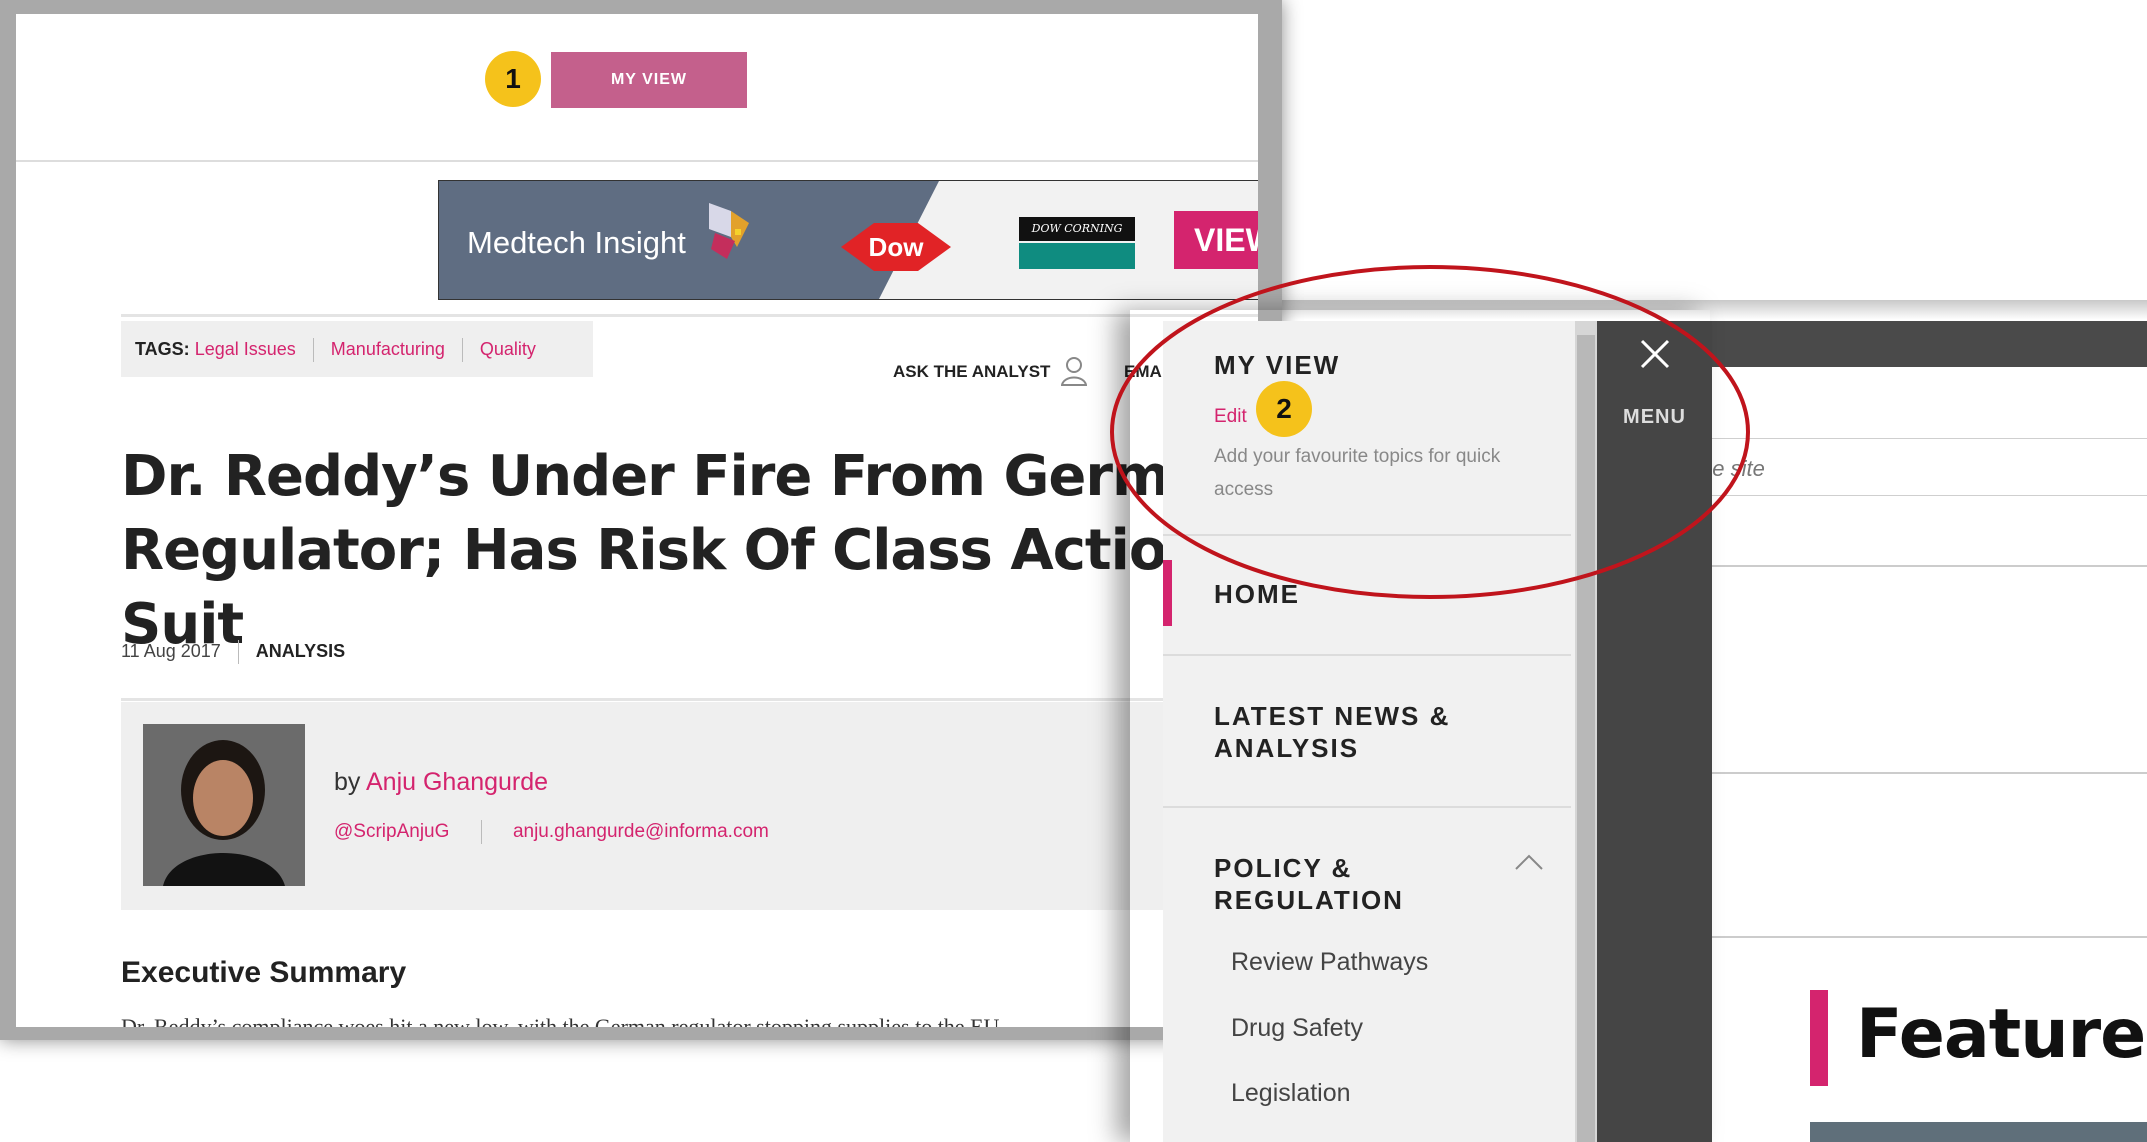 Image resolution: width=2147 pixels, height=1142 pixels. I want to click on featured-accent-bar, so click(1819, 1038).